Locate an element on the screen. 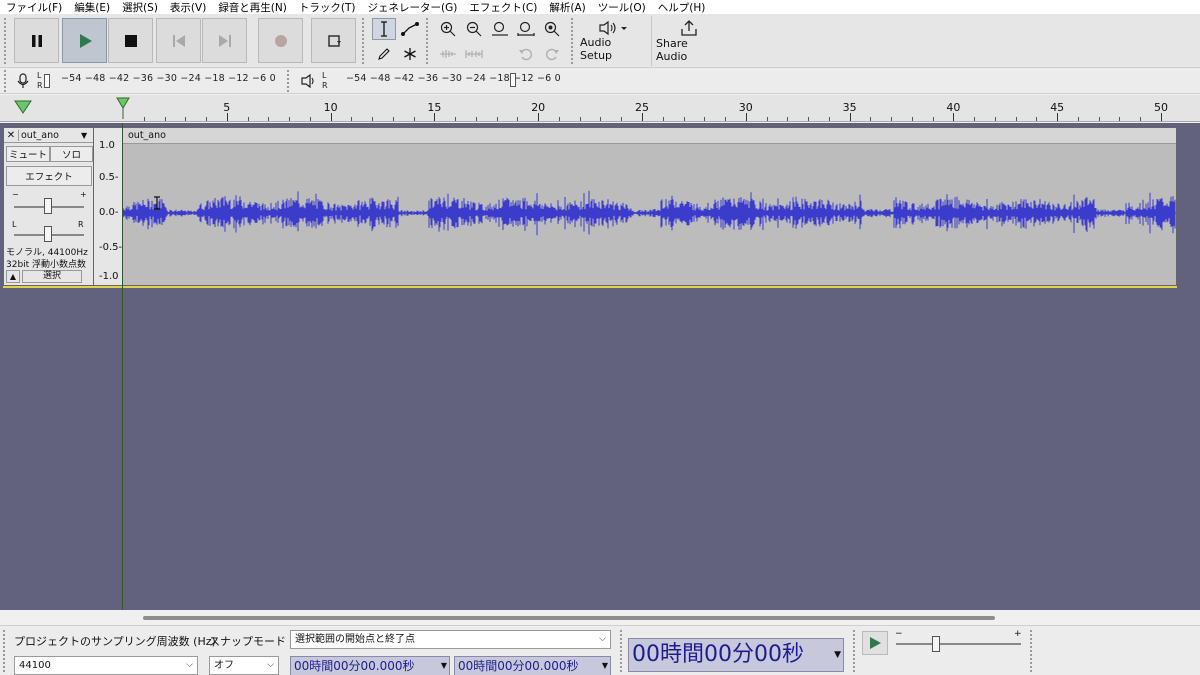 Image resolution: width=1200 pixels, height=675 pixels. selection-tool is located at coordinates (384, 29).